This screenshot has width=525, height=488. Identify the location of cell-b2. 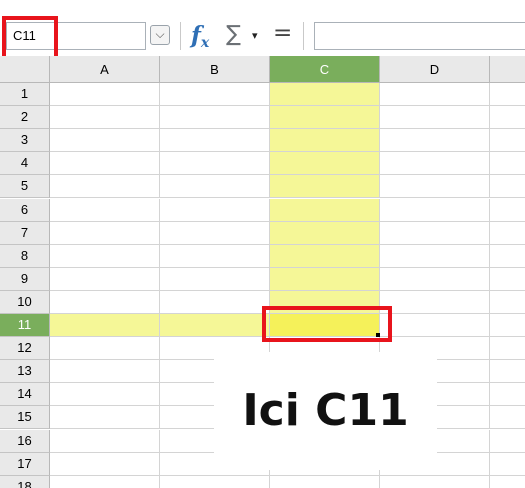
(215, 118).